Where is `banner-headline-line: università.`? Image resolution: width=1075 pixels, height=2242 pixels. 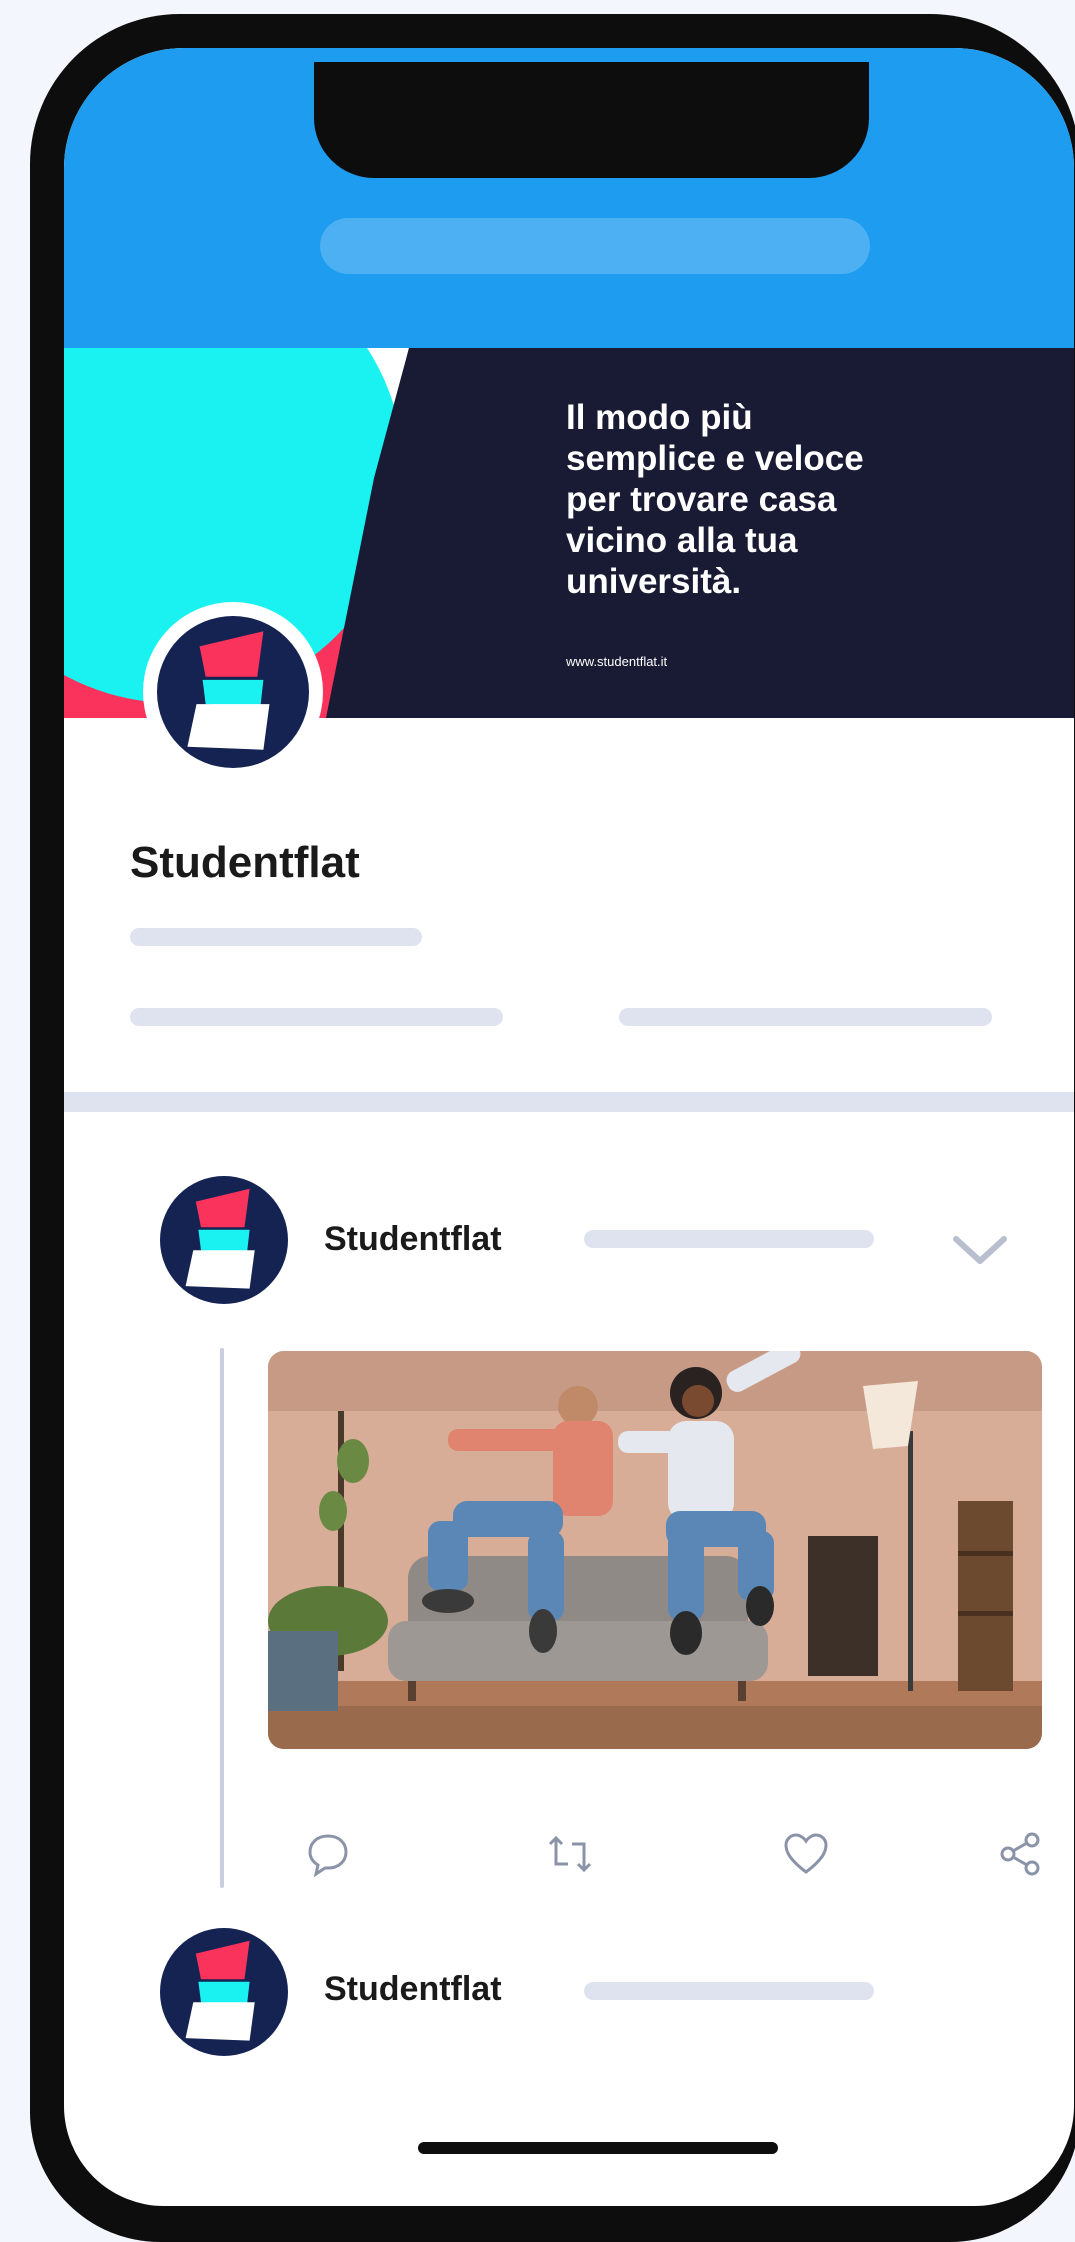
banner-headline-line: università. is located at coordinates (654, 581).